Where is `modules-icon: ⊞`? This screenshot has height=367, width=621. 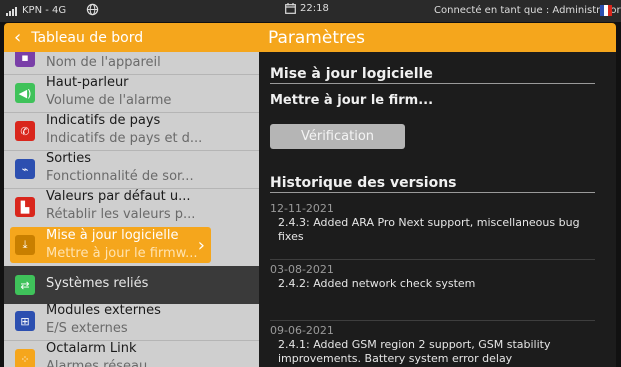 modules-icon: ⊞ is located at coordinates (25, 321).